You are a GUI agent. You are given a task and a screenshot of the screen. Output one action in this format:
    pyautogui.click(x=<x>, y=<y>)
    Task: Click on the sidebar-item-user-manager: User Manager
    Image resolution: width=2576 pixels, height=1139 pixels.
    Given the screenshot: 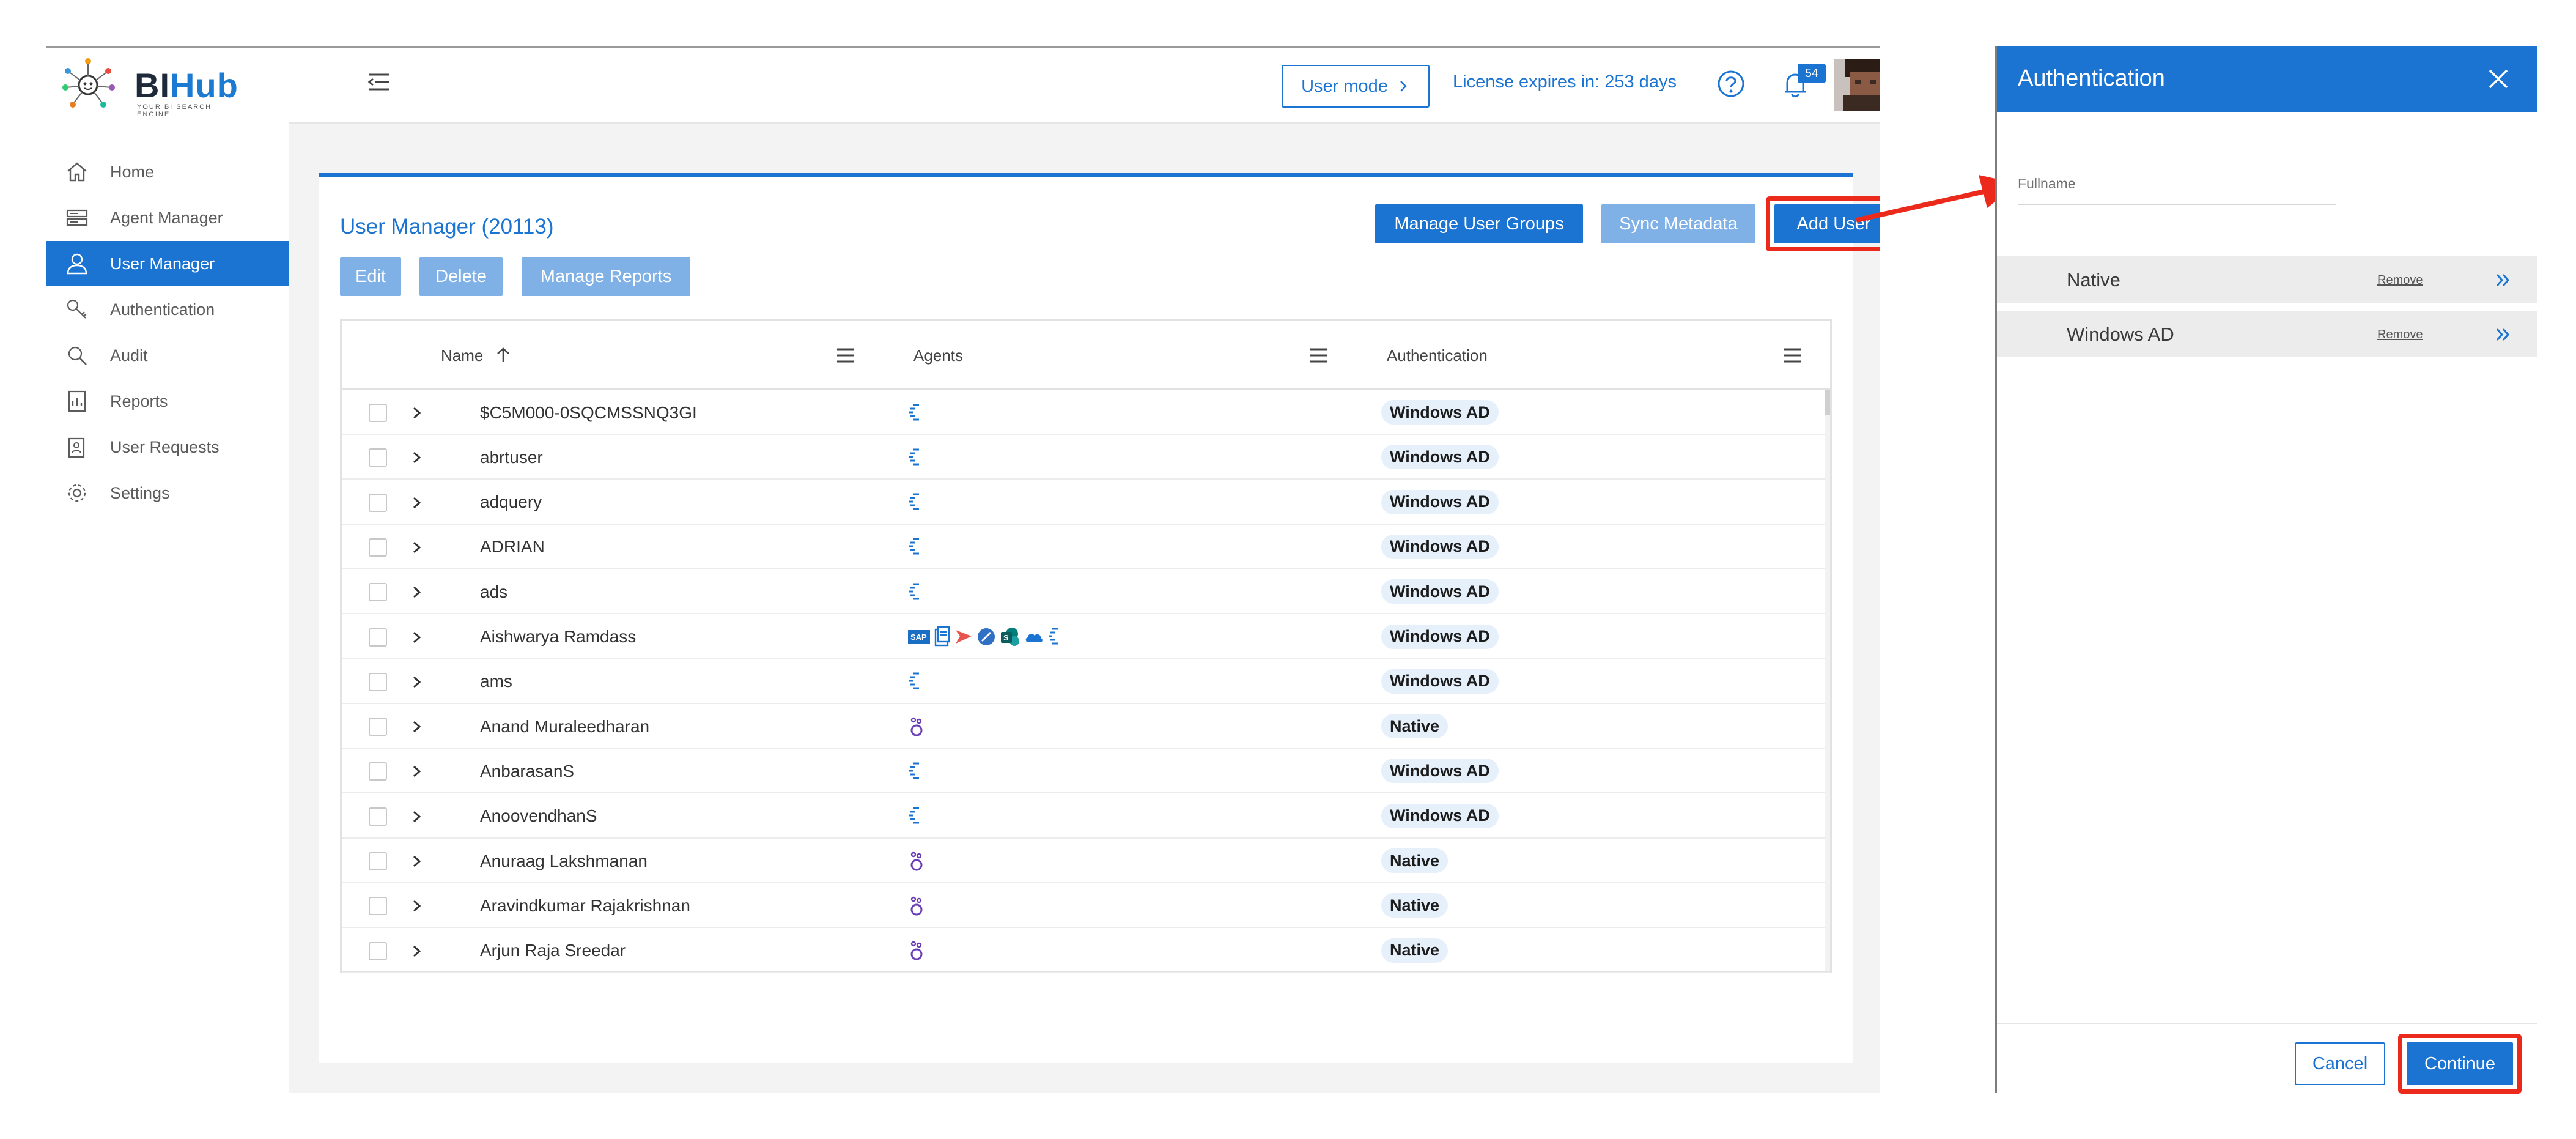 What is the action you would take?
    pyautogui.click(x=167, y=263)
    